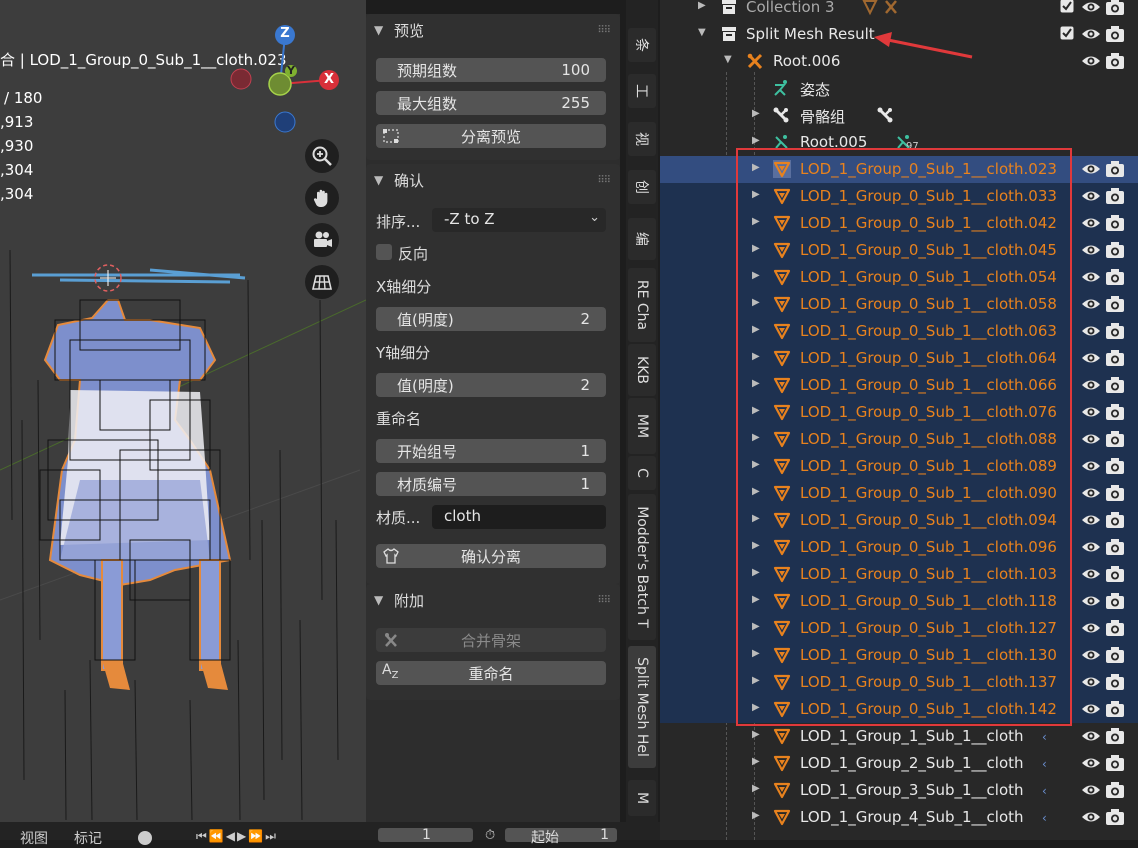  Describe the element at coordinates (899, 88) in the screenshot. I see `outliner-row-pose: 姿态` at that location.